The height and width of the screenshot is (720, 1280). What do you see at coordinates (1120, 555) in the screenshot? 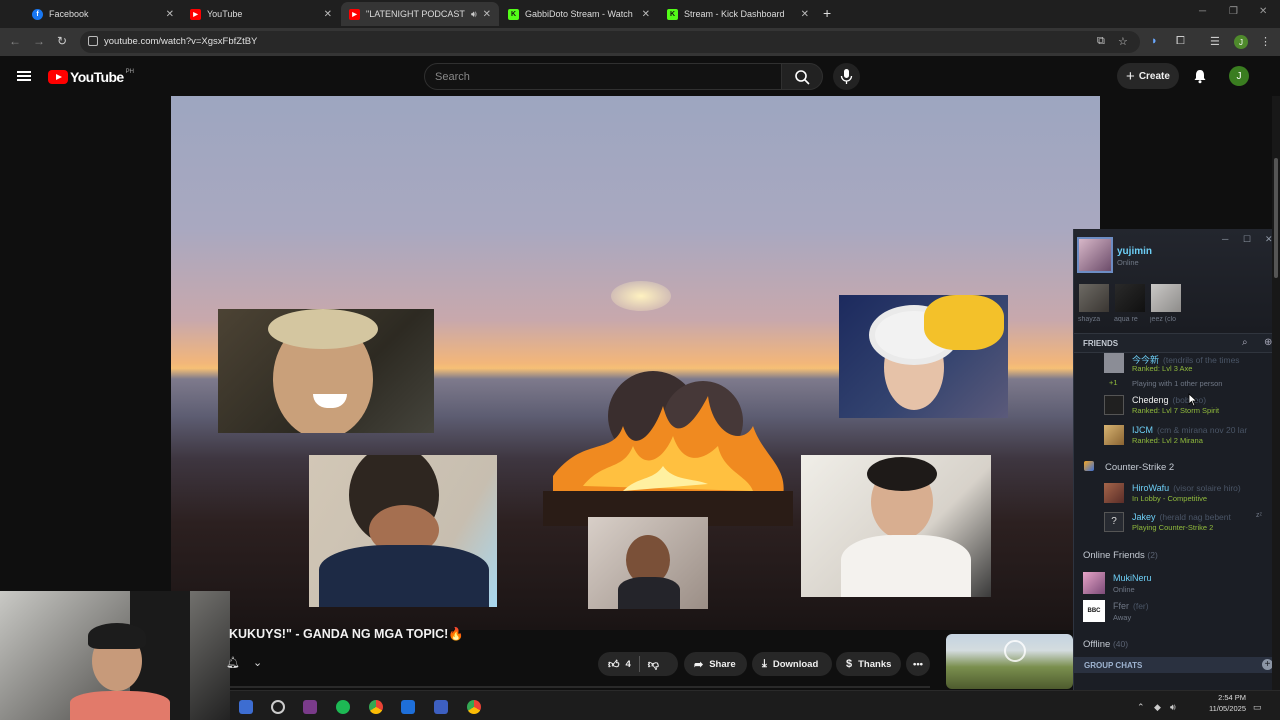
I see `online-friends-header: Online Friends (2)` at bounding box center [1120, 555].